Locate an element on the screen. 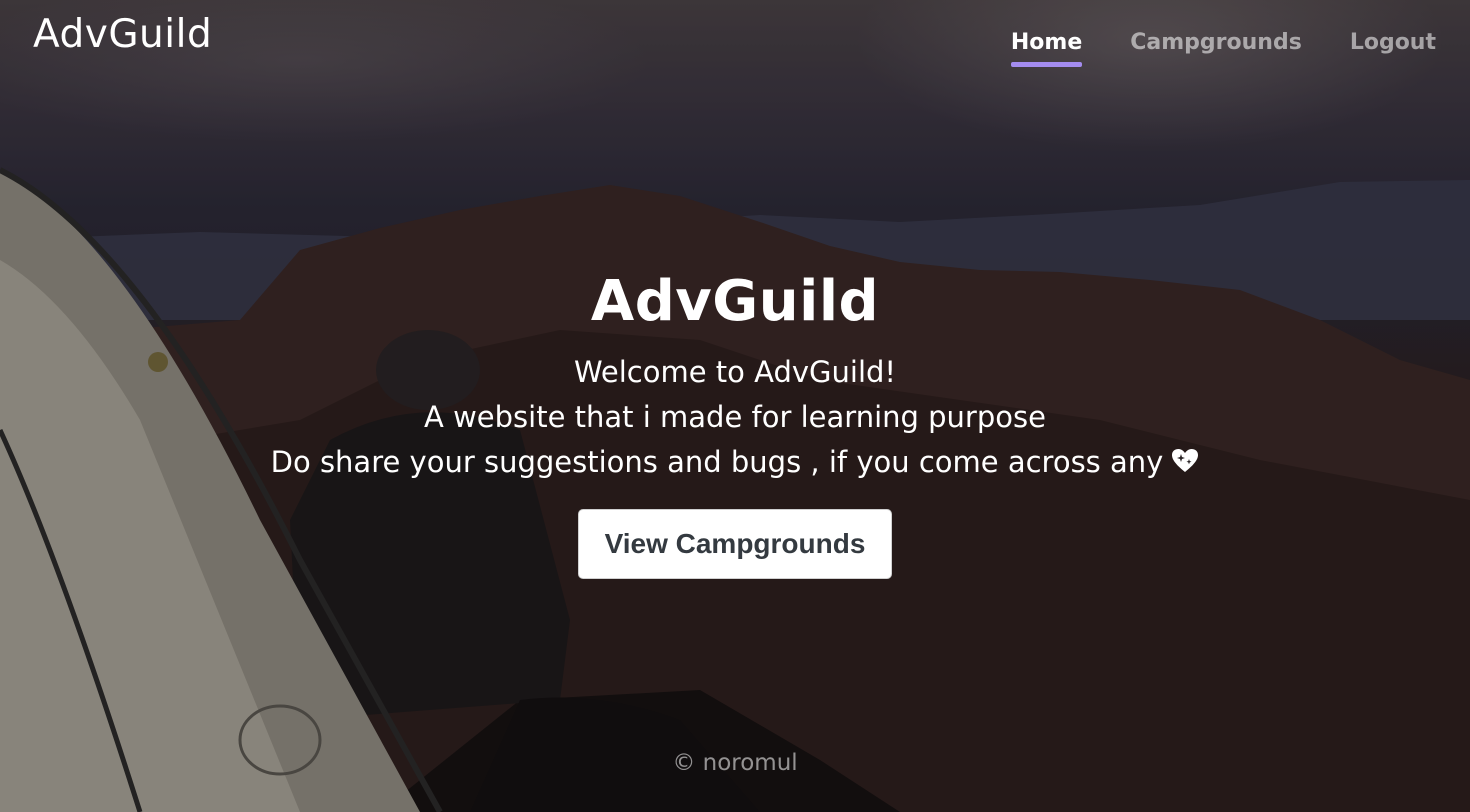  hero-welcome-text: Welcome to AdvGuild! is located at coordinates (735, 372).